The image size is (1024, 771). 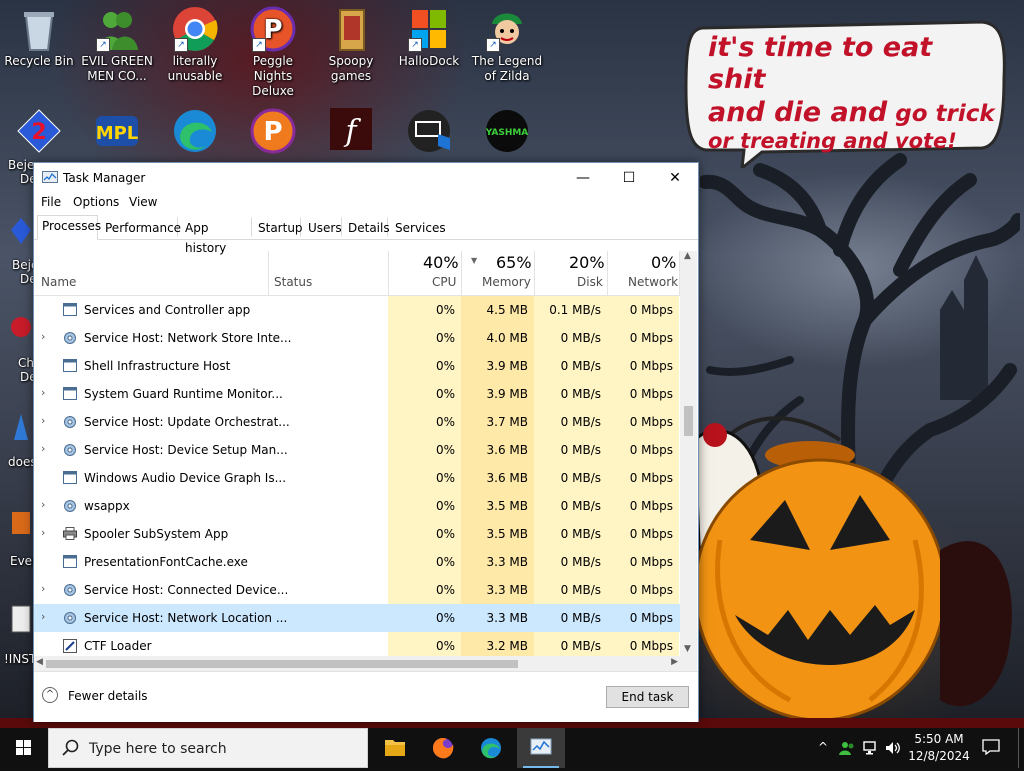 What do you see at coordinates (293, 282) in the screenshot?
I see `column-status-header: Status` at bounding box center [293, 282].